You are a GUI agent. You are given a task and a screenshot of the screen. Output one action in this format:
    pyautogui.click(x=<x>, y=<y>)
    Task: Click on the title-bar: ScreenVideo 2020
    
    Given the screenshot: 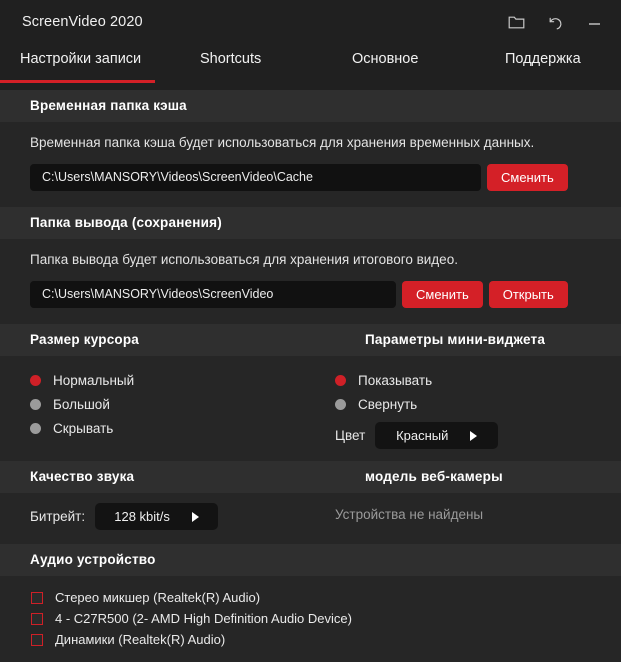 What is the action you would take?
    pyautogui.click(x=310, y=22)
    